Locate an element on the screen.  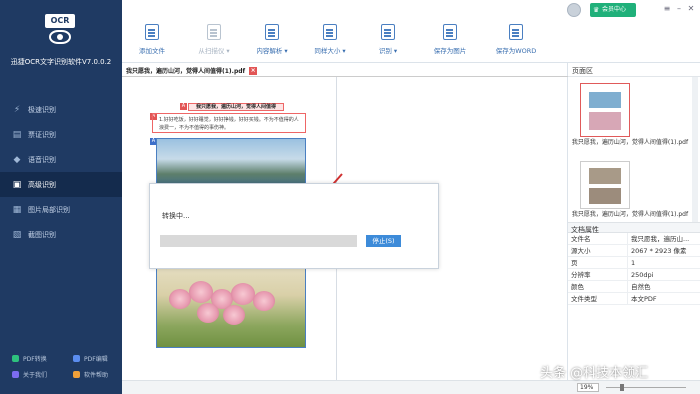
parse-icon is located at coordinates (272, 32).